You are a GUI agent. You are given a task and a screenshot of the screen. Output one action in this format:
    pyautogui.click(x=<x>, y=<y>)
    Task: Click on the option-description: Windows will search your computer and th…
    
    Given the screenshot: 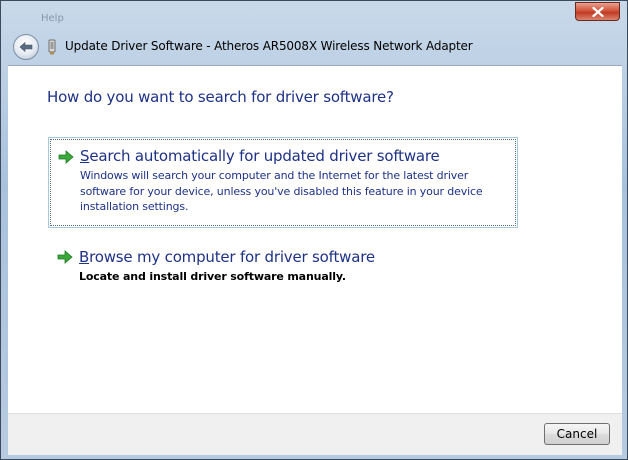 What is the action you would take?
    pyautogui.click(x=281, y=191)
    